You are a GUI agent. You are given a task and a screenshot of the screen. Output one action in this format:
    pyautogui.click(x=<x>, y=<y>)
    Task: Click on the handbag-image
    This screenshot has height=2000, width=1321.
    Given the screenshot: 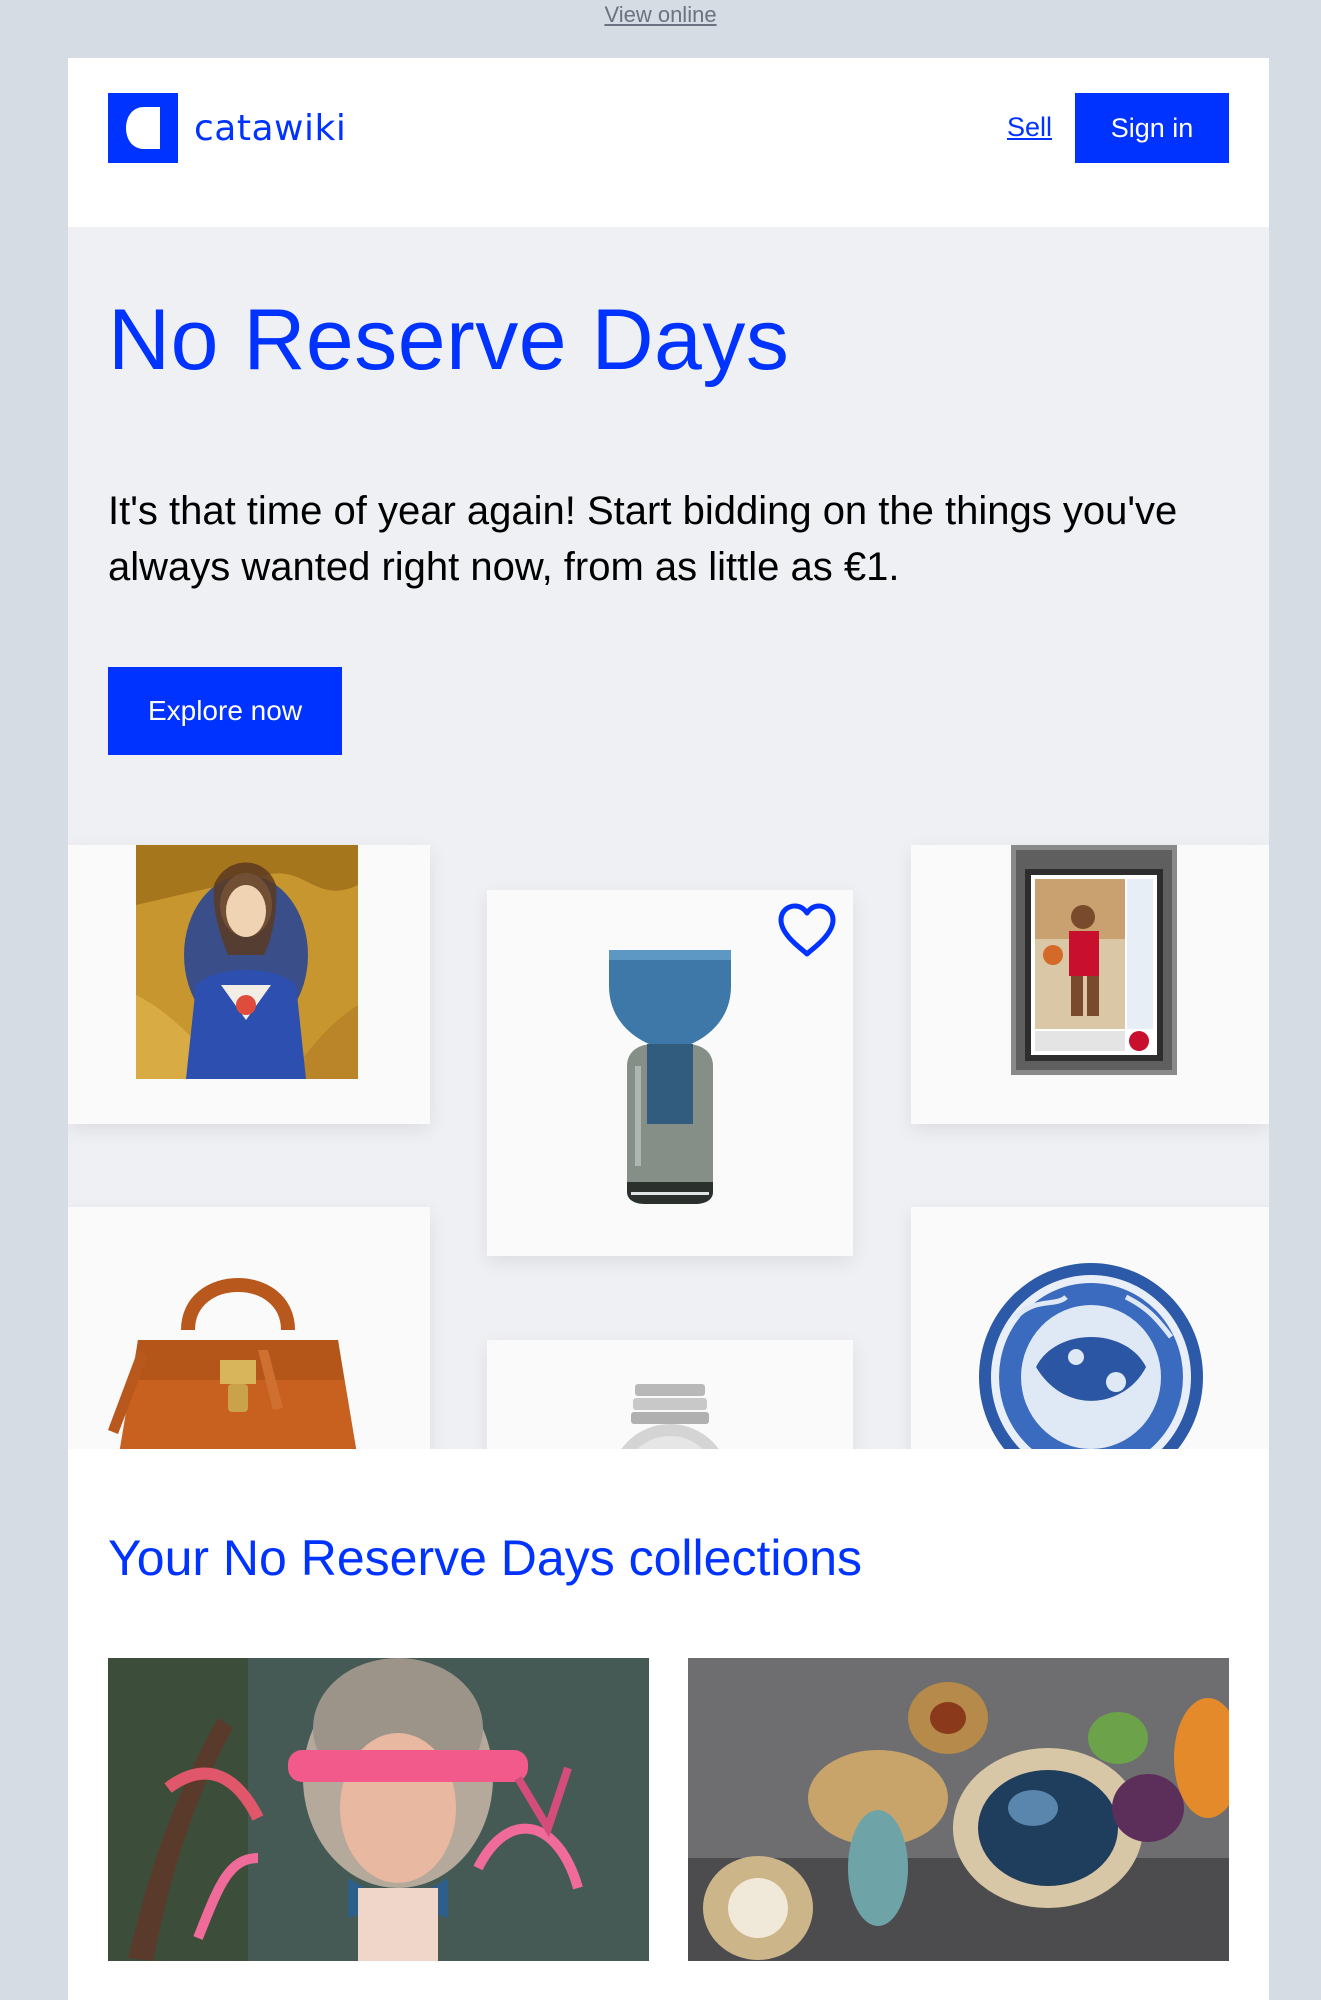 What is the action you would take?
    pyautogui.click(x=232, y=1363)
    